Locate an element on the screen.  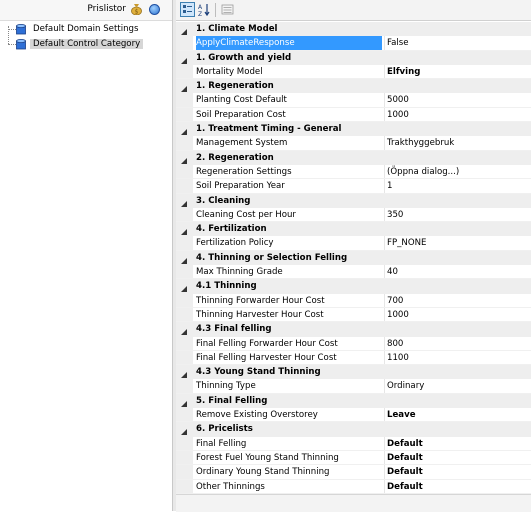
toolbar-separator is located at coordinates (215, 10).